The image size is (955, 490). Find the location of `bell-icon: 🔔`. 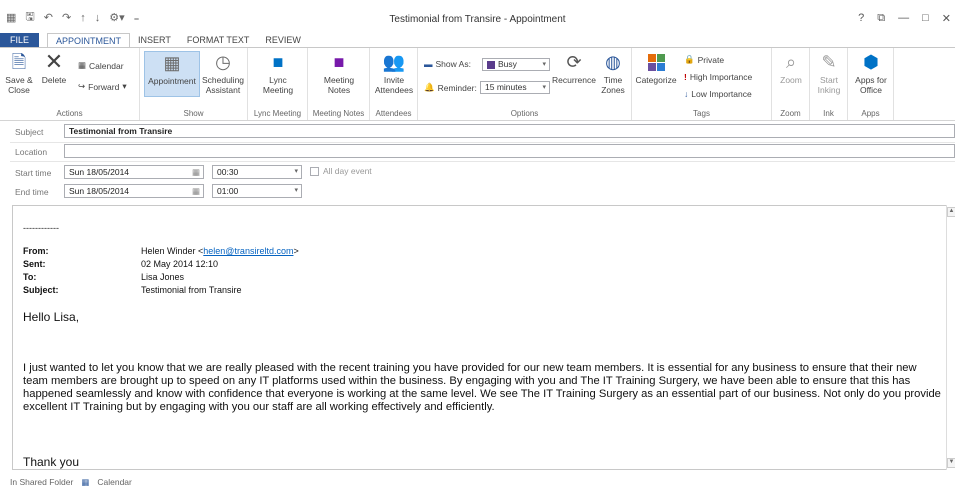

bell-icon: 🔔 is located at coordinates (429, 87).